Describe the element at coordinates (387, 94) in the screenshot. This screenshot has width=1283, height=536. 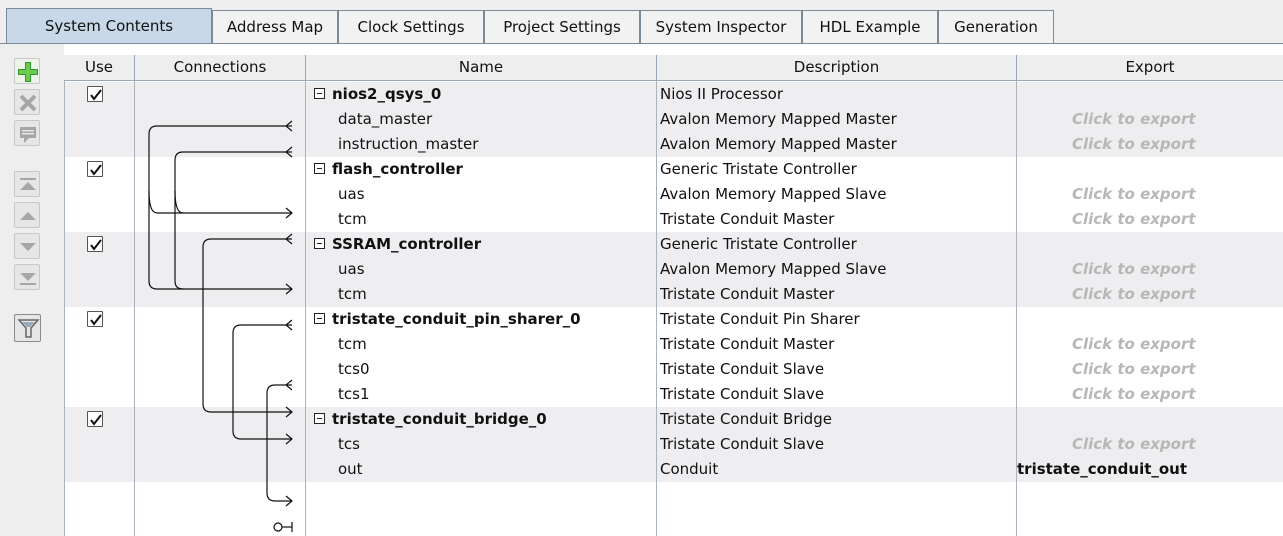
I see `component-name: nios2_qsys_0` at that location.